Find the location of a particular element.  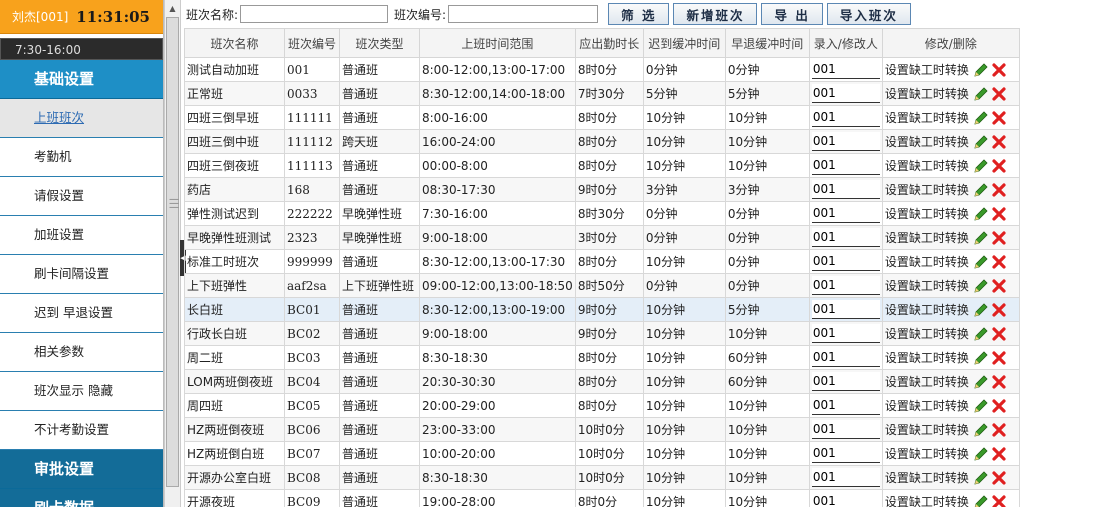

menu-header-card-data: 刷卡数据 is located at coordinates (81, 498).